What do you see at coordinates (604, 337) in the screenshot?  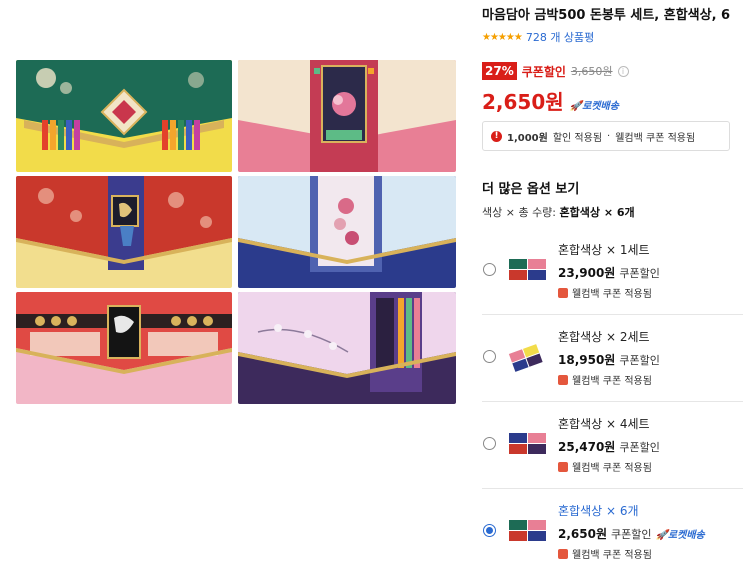 I see `option-name: 혼합색상 × 2세트` at bounding box center [604, 337].